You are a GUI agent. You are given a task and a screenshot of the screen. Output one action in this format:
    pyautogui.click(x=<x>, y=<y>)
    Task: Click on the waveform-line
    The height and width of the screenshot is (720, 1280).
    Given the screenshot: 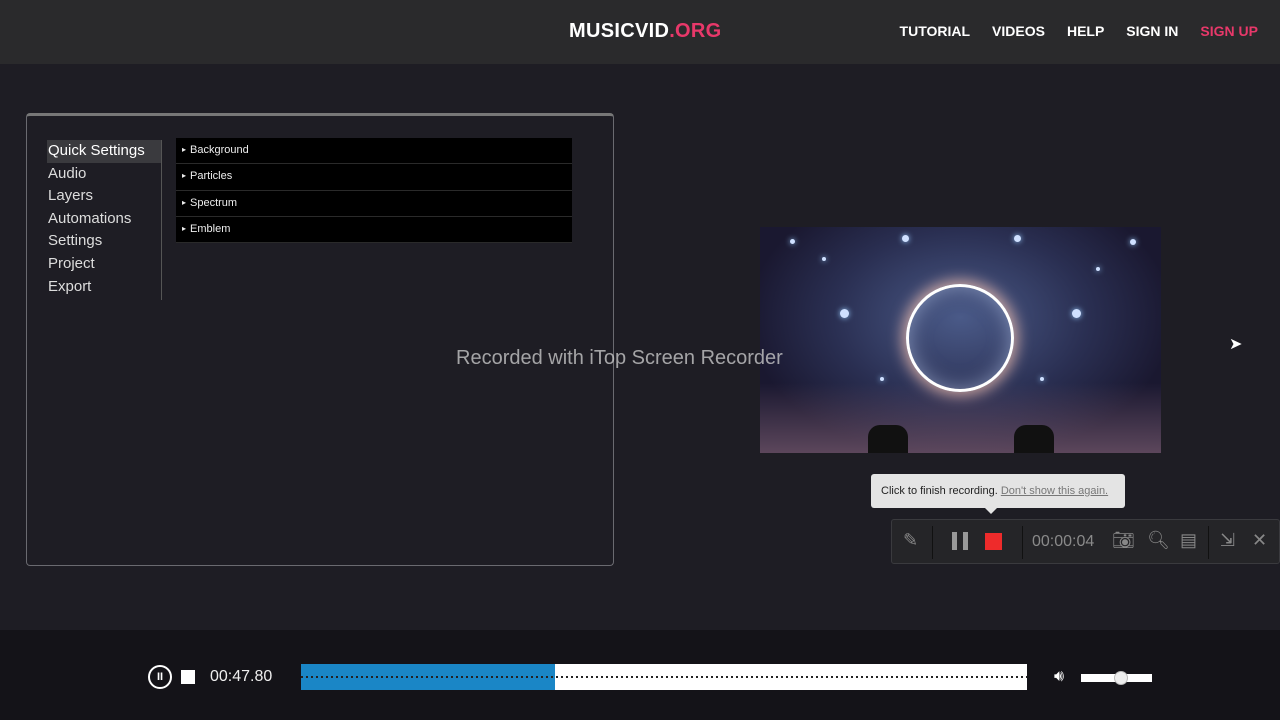 What is the action you would take?
    pyautogui.click(x=664, y=677)
    